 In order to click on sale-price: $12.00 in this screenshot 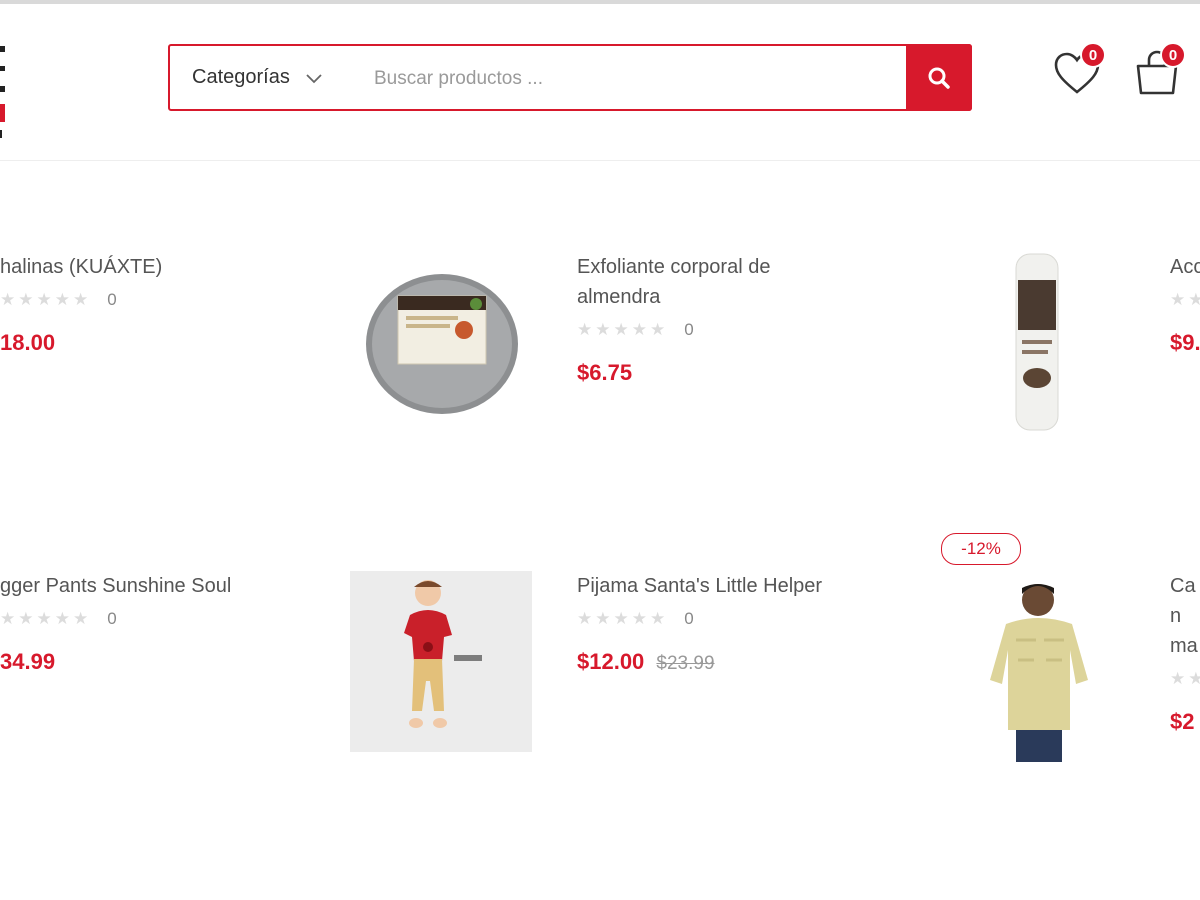, I will do `click(611, 661)`.